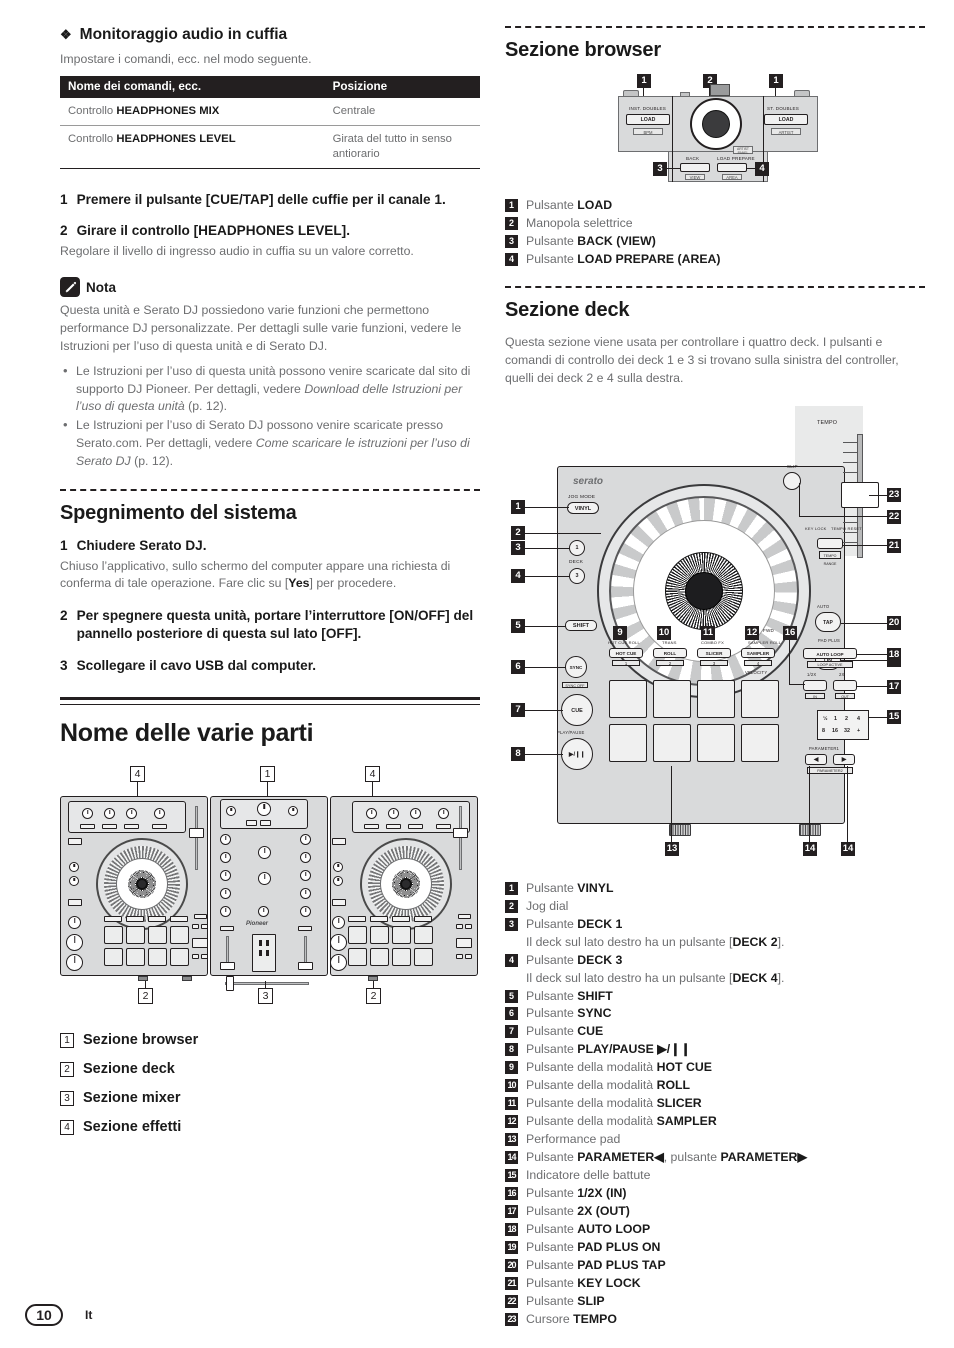 The image size is (954, 1348). Describe the element at coordinates (591, 1300) in the screenshot. I see `item-text-bold: SLIP` at that location.